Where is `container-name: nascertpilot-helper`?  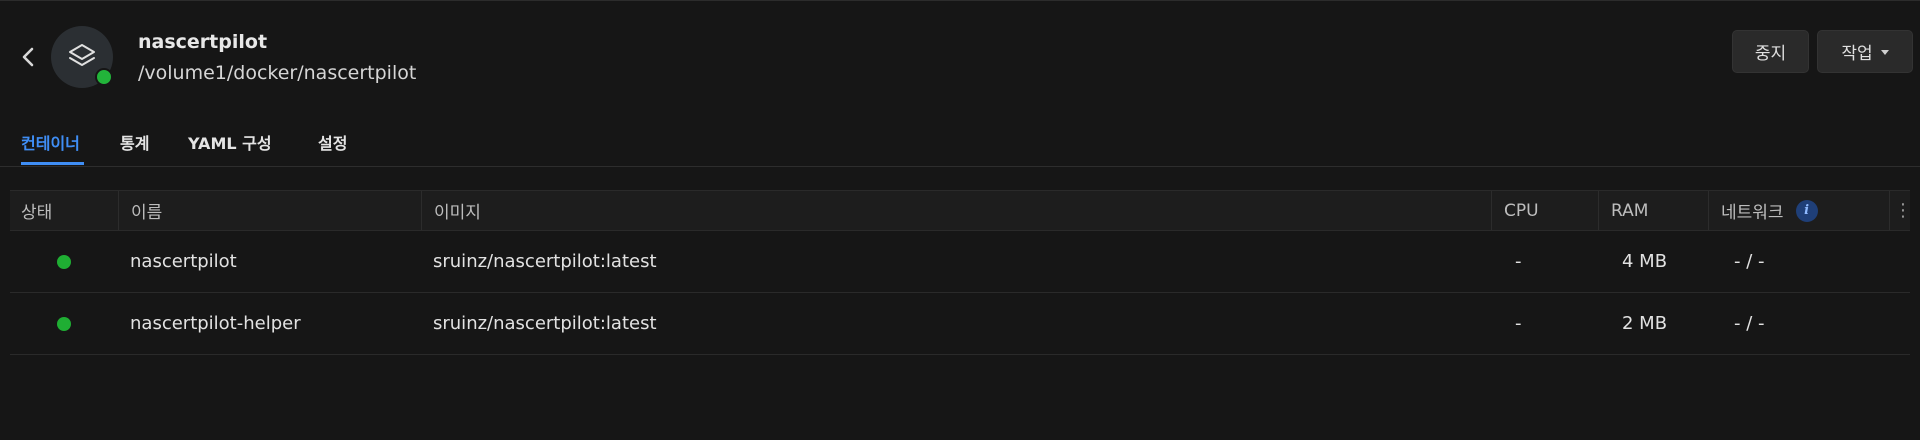 container-name: nascertpilot-helper is located at coordinates (215, 323).